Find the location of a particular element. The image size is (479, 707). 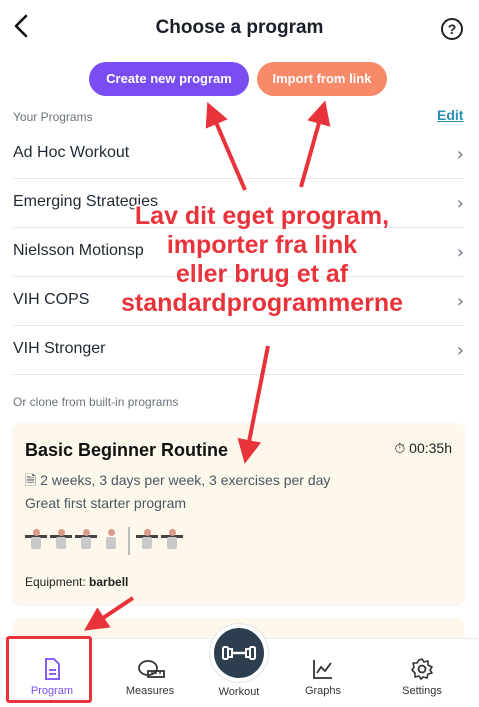

header: Choose a program ? is located at coordinates (239, 30).